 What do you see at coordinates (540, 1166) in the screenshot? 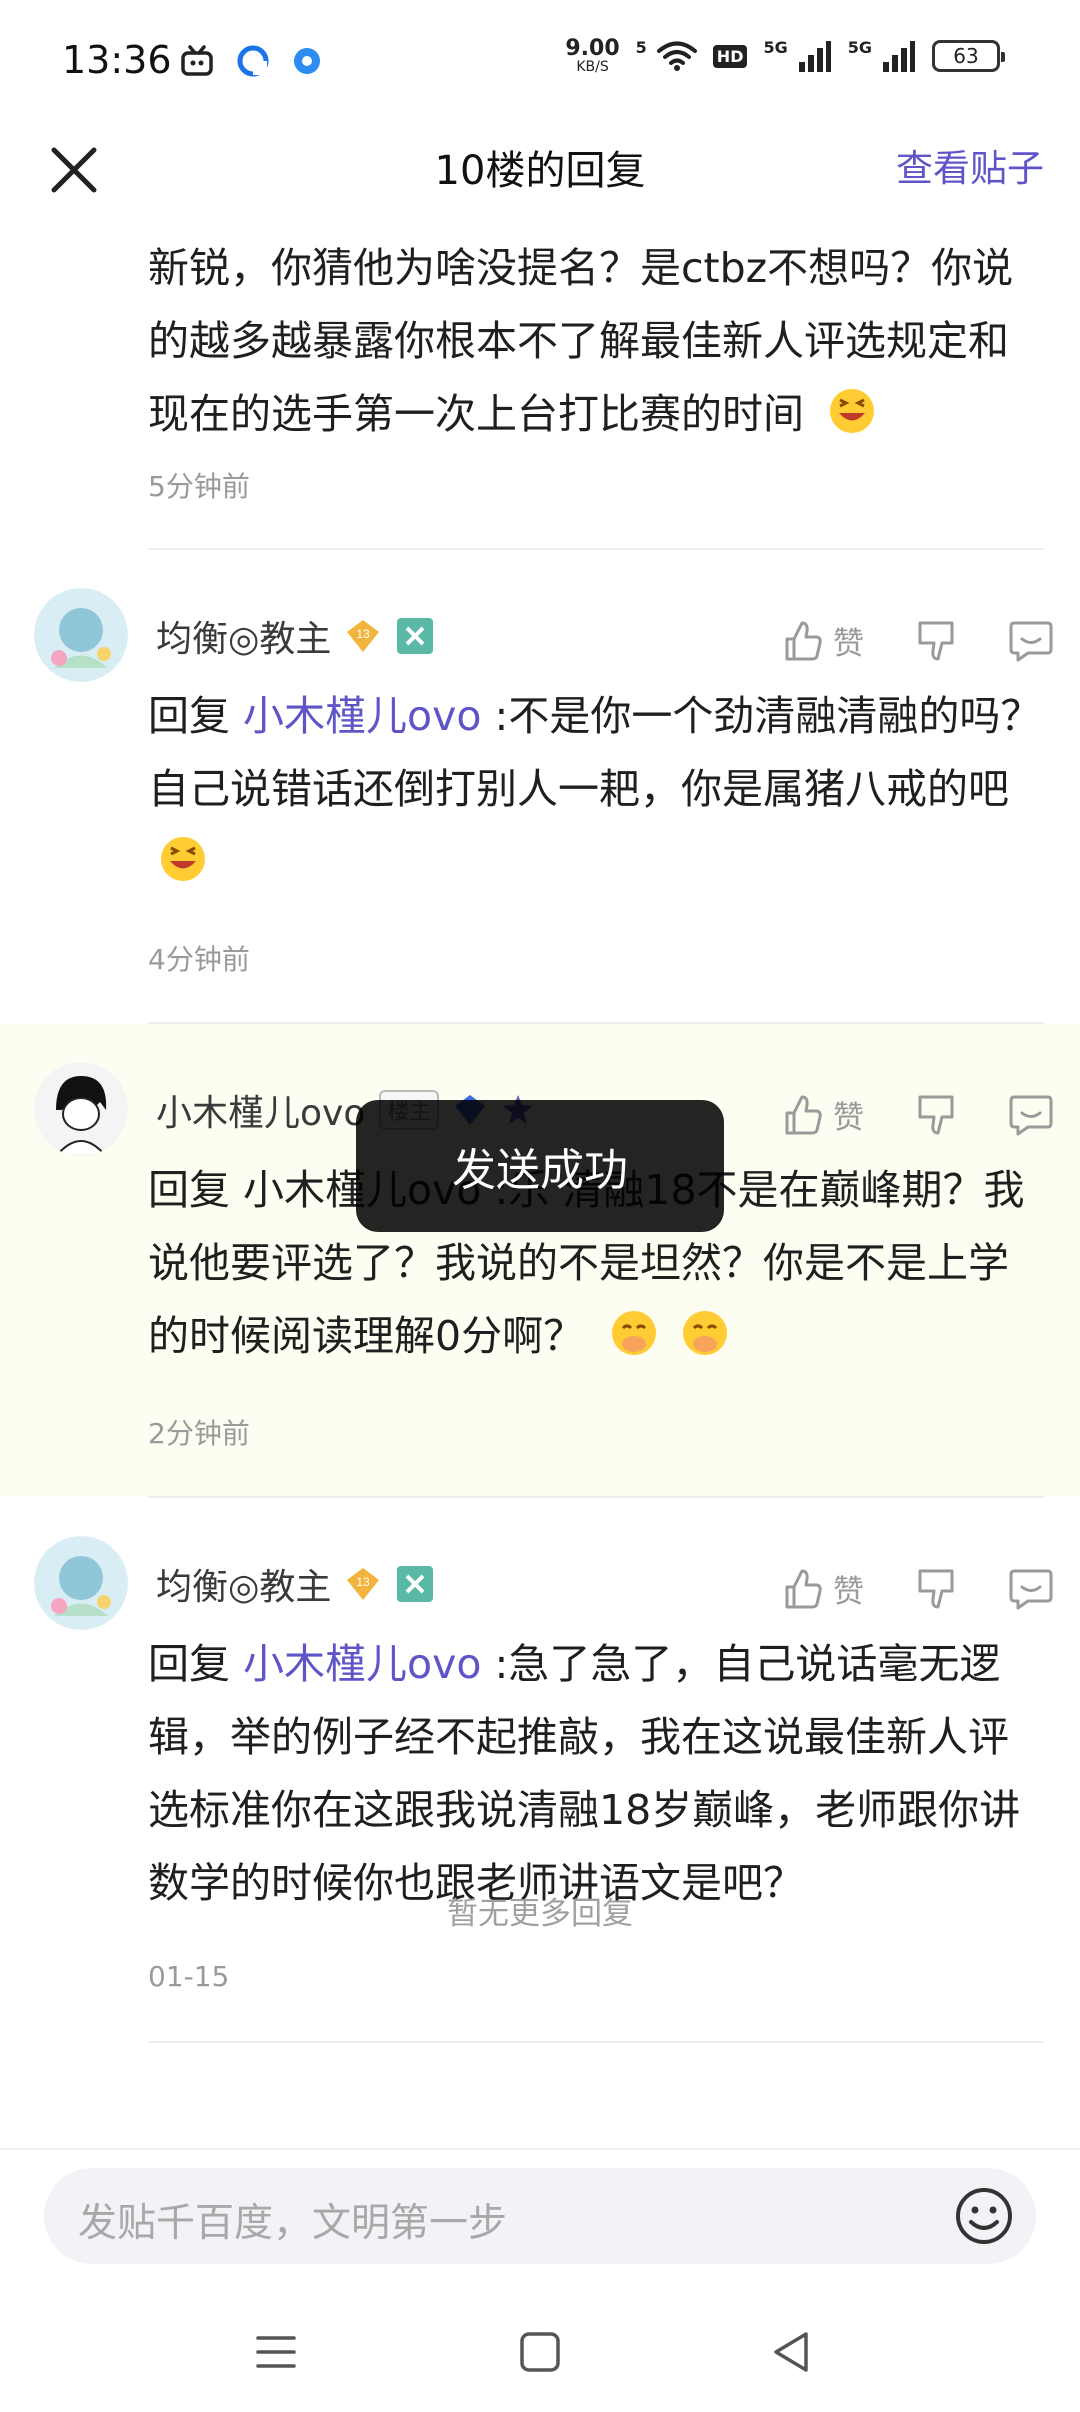
I see `toast-send-success: 发送成功` at bounding box center [540, 1166].